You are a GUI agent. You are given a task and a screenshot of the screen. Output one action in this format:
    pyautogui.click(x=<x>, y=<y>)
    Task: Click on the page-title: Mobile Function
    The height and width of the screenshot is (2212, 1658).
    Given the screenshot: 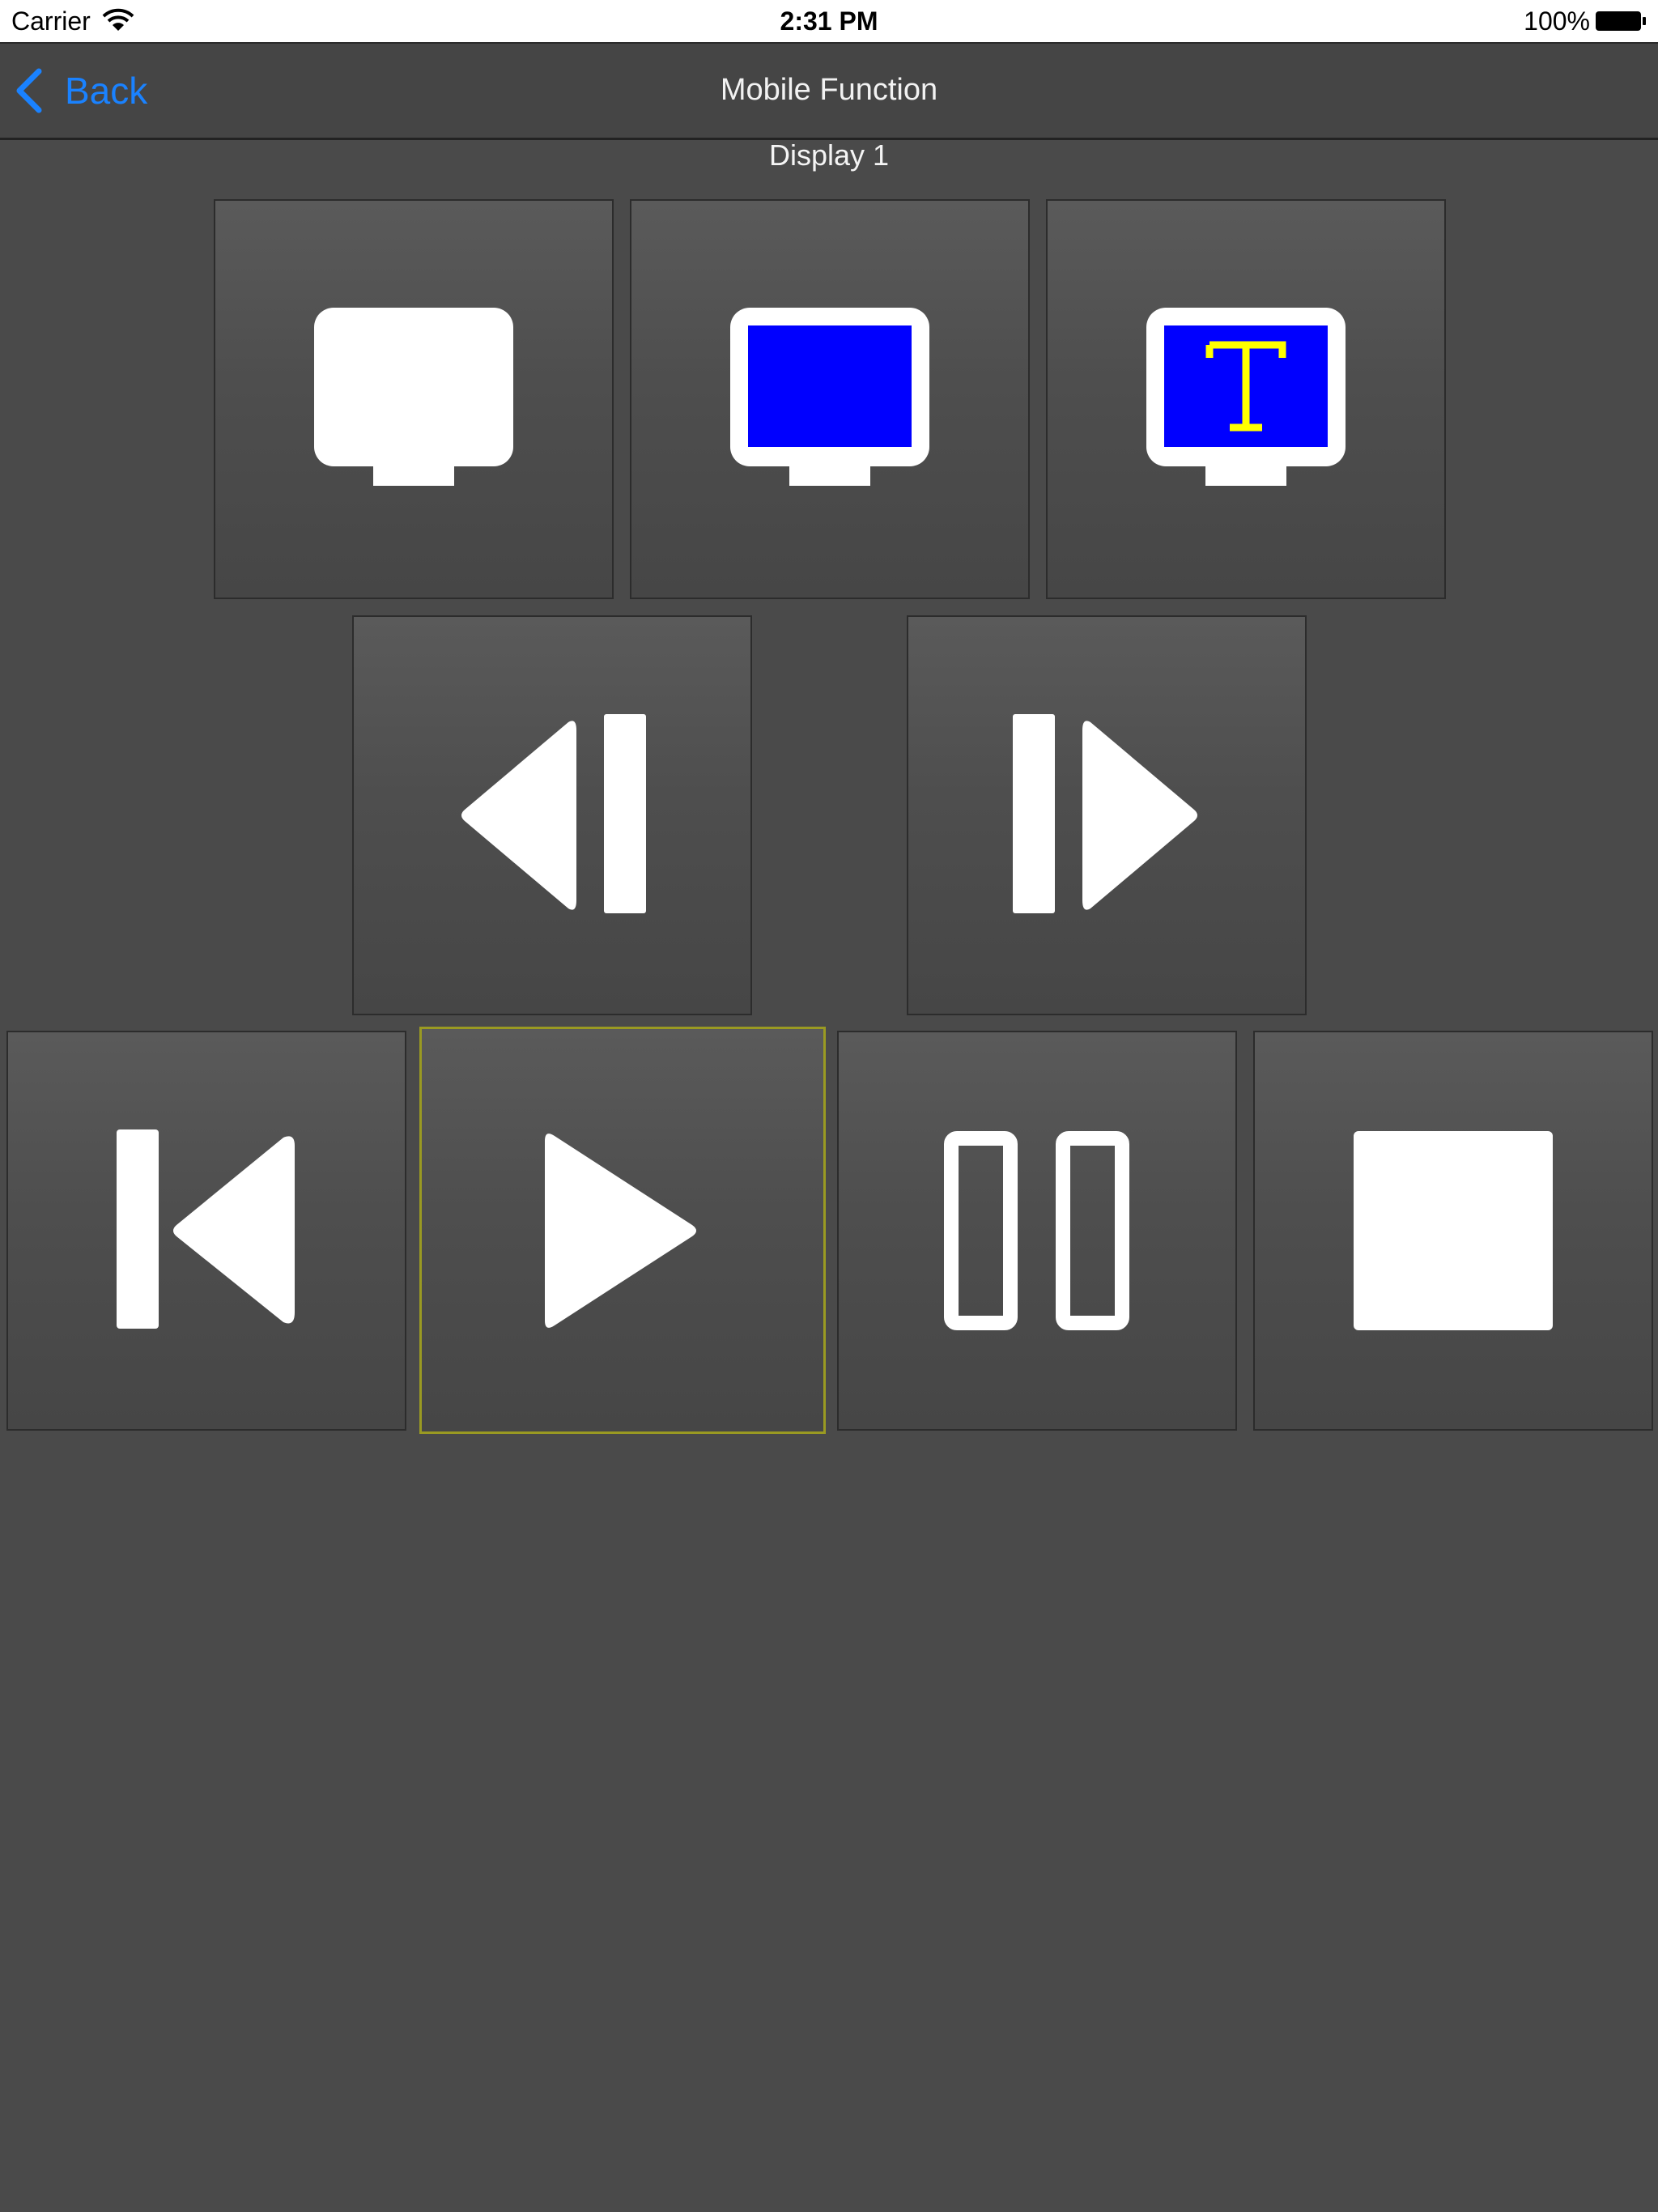 What is the action you would take?
    pyautogui.click(x=829, y=90)
    